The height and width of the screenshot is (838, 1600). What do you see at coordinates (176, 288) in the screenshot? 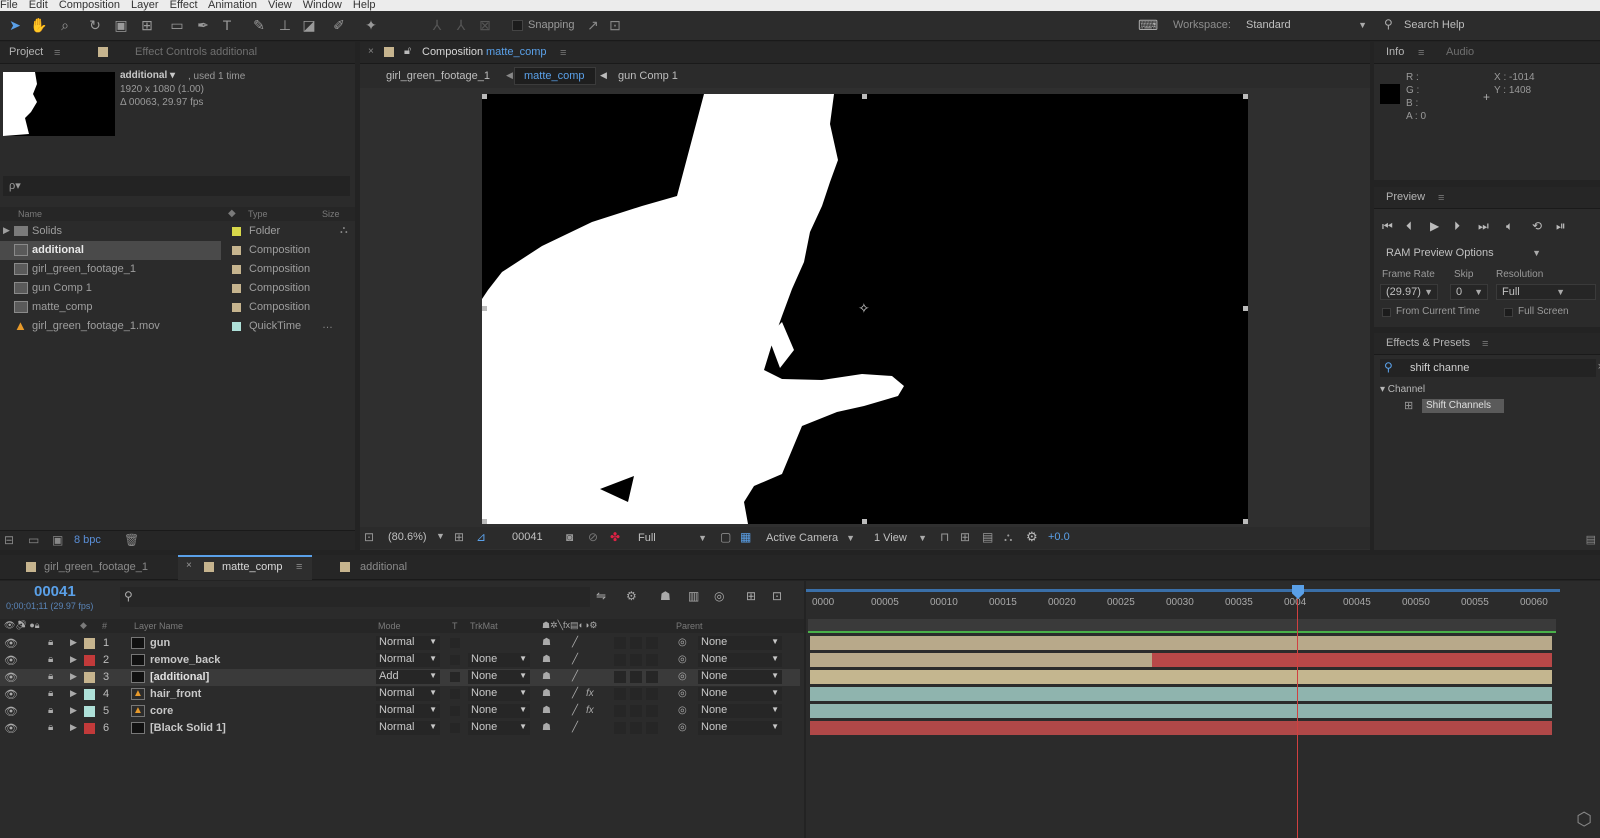
I see `list-item: gun Comp 1 Composition` at bounding box center [176, 288].